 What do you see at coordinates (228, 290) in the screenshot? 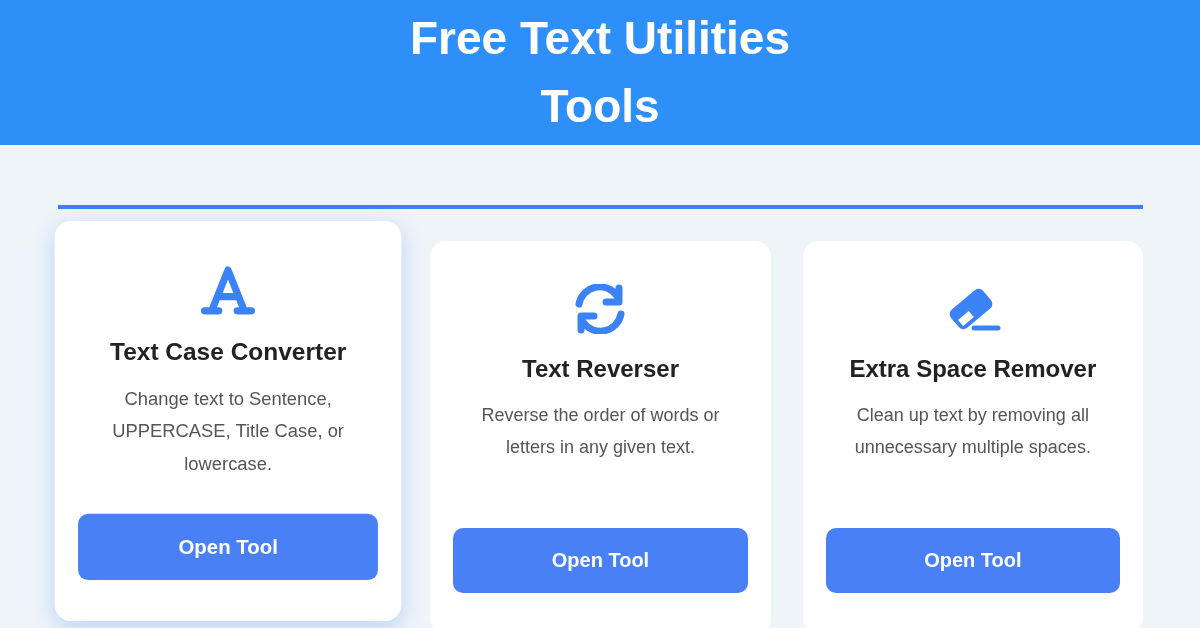
I see `font-icon` at bounding box center [228, 290].